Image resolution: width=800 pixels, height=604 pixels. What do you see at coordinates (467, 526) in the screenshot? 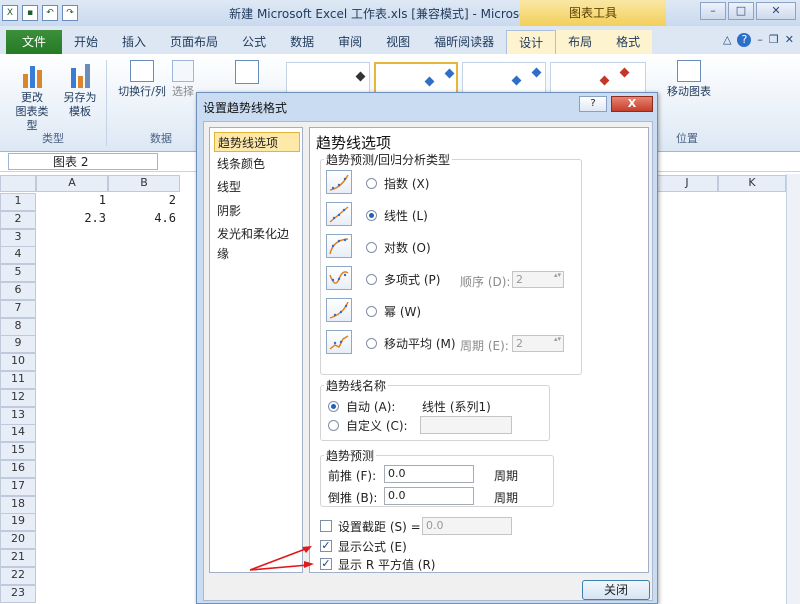
I see `intercept-input: 0.0` at bounding box center [467, 526].